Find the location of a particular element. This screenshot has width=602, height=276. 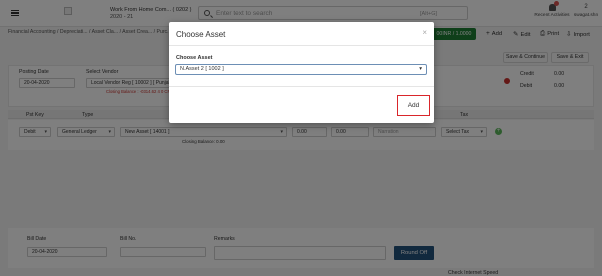

modal-title: Choose Asset is located at coordinates (201, 34).